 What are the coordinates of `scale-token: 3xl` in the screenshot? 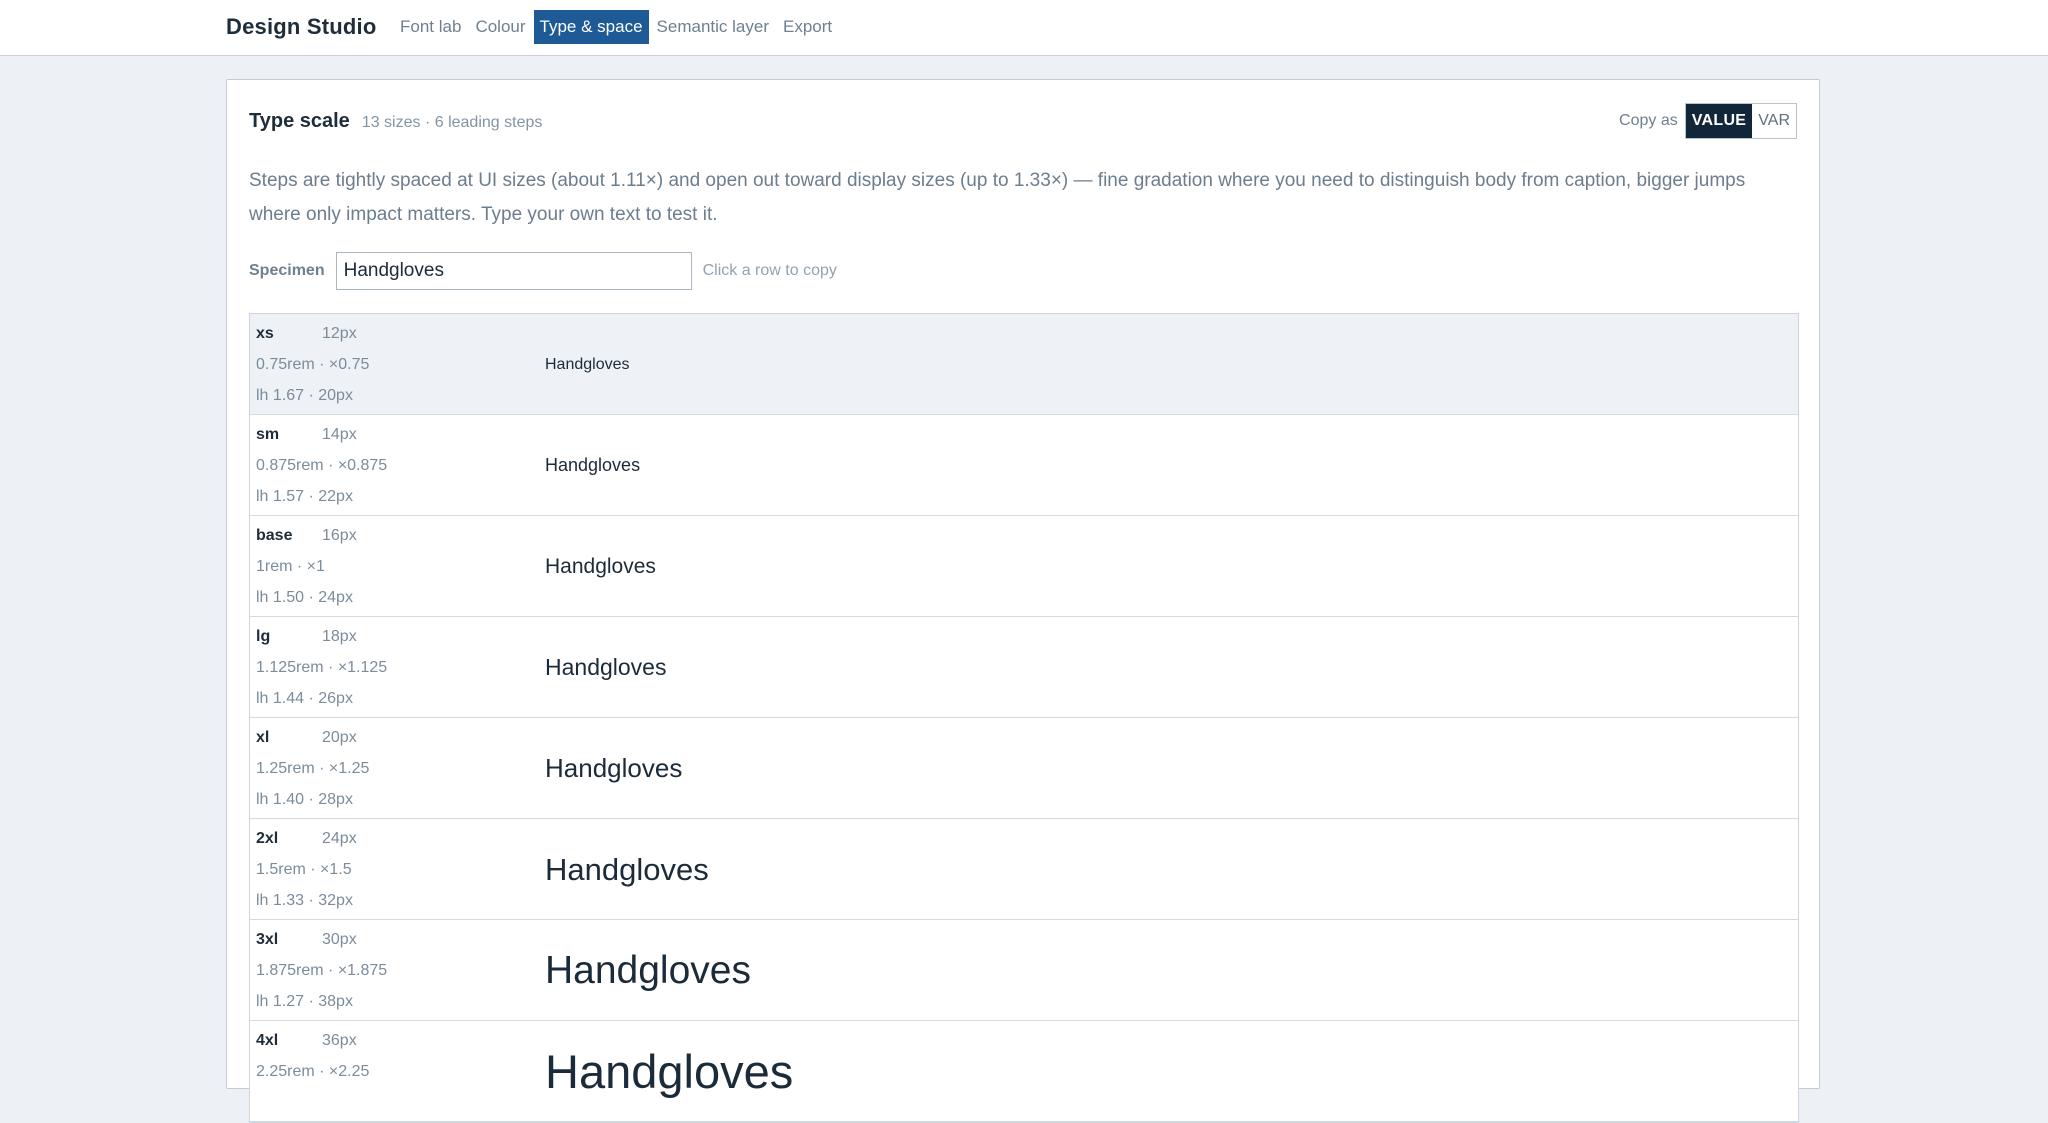 It's located at (267, 939).